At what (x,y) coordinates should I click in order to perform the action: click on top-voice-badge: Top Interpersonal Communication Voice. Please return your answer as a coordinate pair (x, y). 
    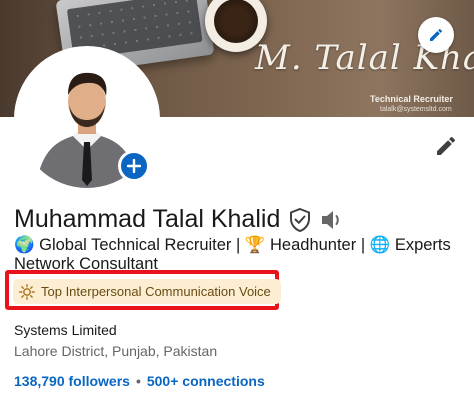
    Looking at the image, I should click on (147, 291).